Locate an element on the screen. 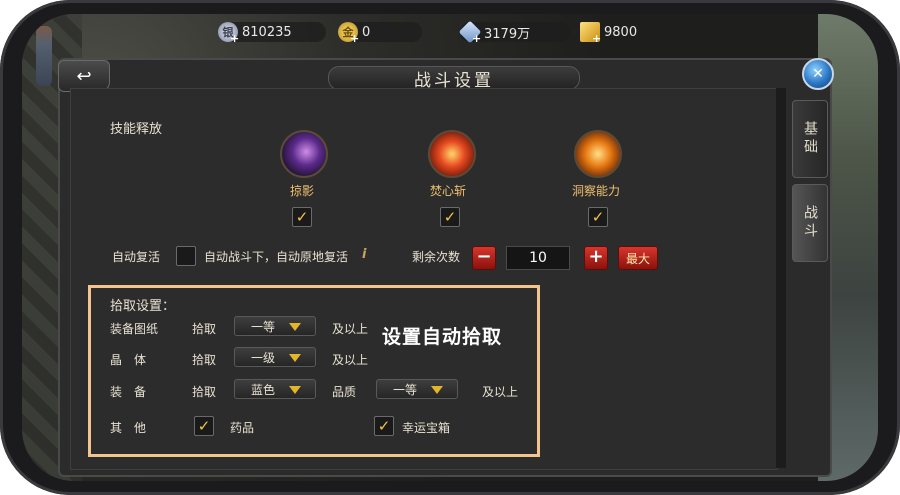 The width and height of the screenshot is (900, 495). skill-label: 掠影 is located at coordinates (302, 191).